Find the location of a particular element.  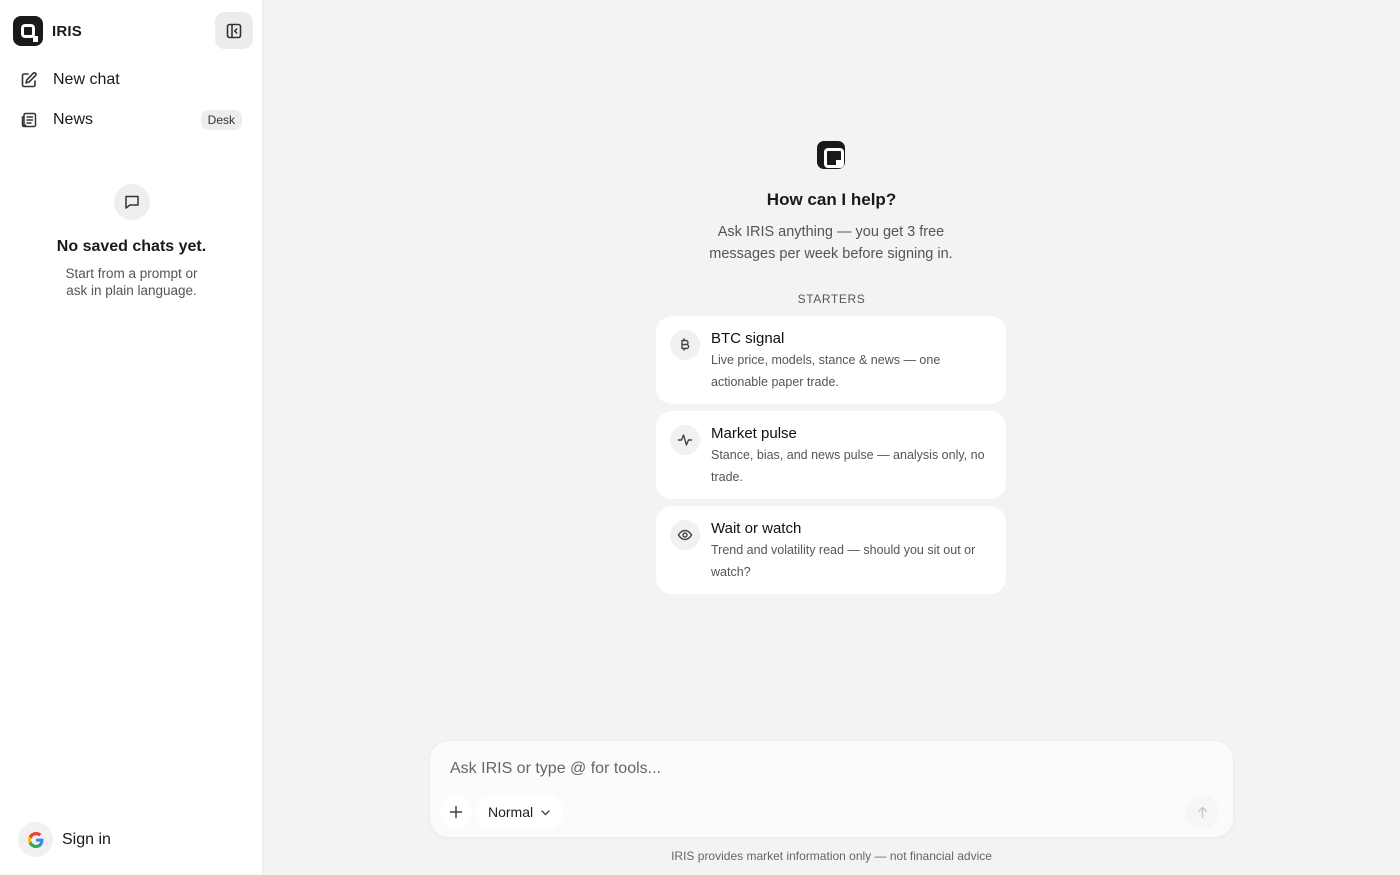

starter-title: BTC signal is located at coordinates (748, 338).